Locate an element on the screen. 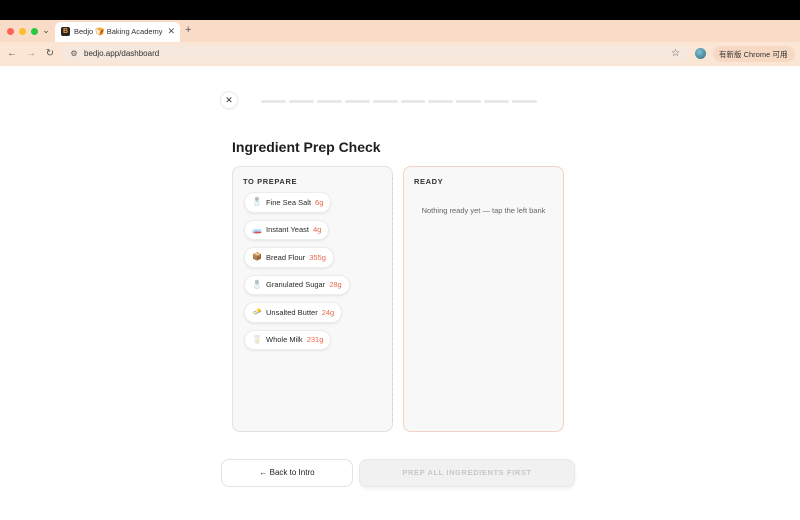  lesson-progress-bar is located at coordinates (399, 101).